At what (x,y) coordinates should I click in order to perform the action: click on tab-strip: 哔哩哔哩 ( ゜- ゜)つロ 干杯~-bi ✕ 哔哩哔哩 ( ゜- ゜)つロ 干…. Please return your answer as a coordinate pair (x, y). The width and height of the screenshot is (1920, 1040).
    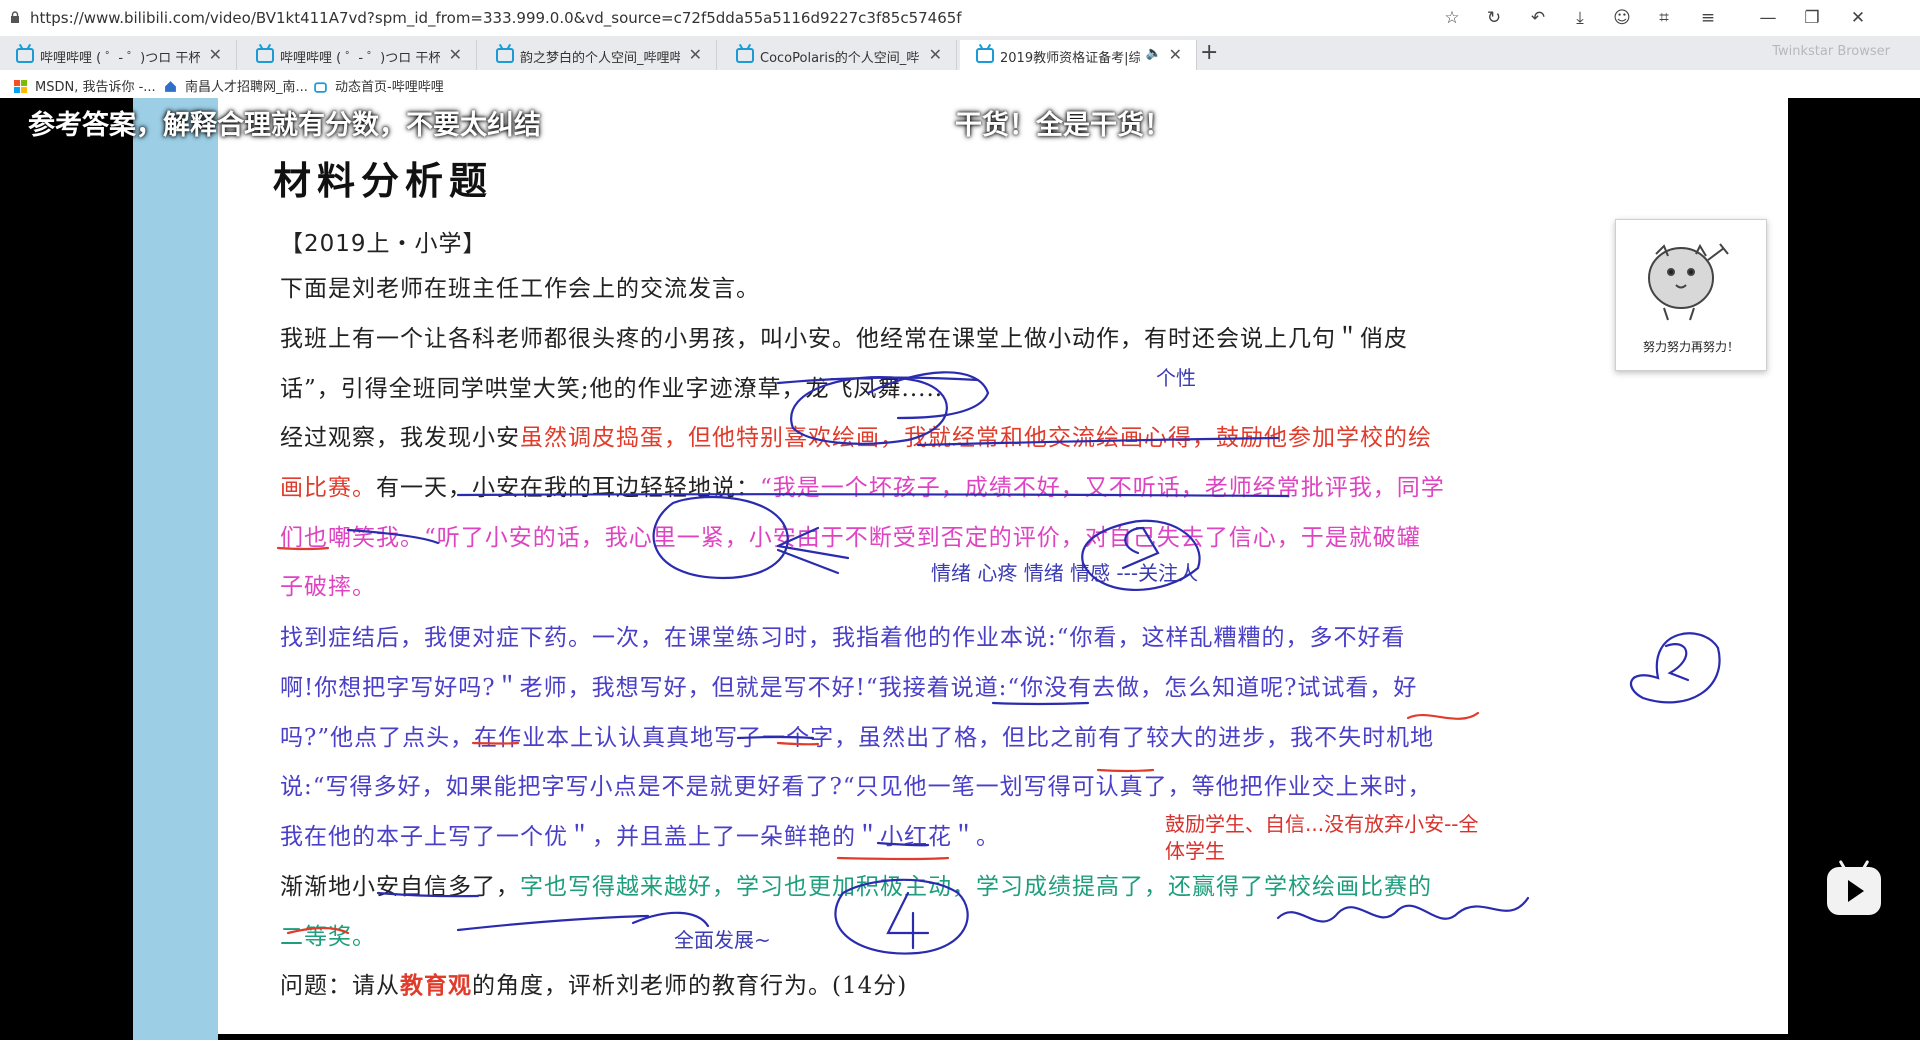
    Looking at the image, I should click on (960, 53).